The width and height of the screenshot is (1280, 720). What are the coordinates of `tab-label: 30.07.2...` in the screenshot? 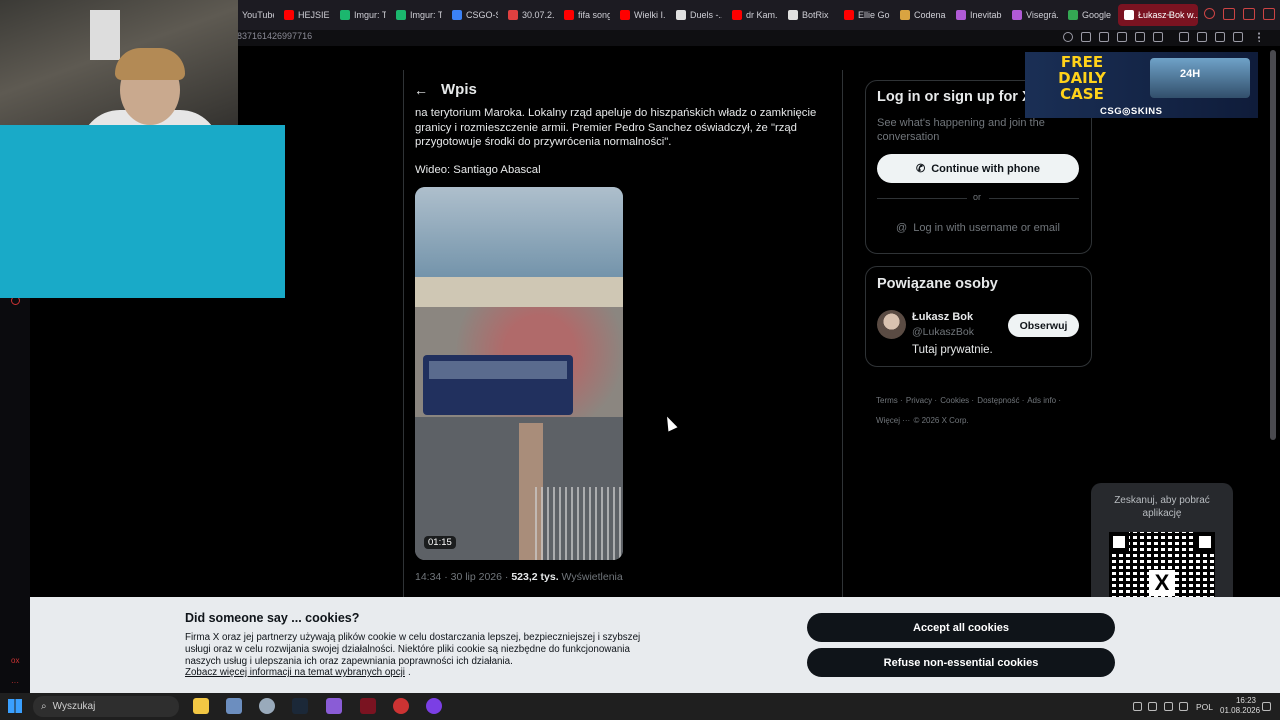 It's located at (538, 15).